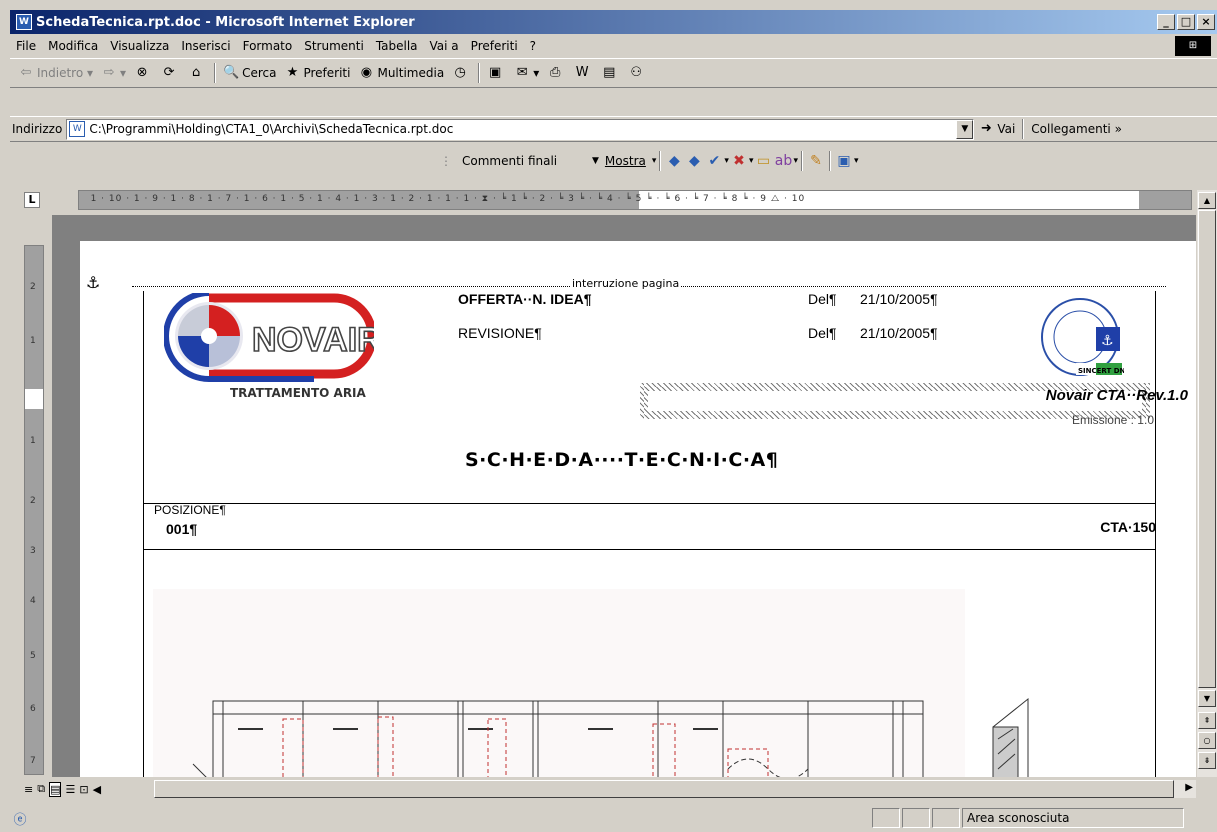 The width and height of the screenshot is (1217, 832). I want to click on scroll-up-button: ▲, so click(1207, 200).